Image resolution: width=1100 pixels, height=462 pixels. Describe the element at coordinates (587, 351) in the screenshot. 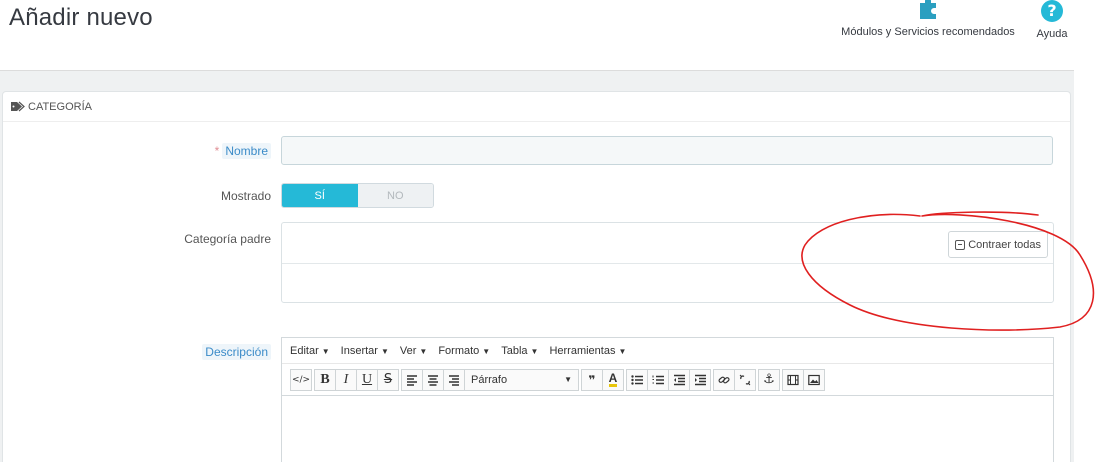

I see `menu-tools: Herramientas ▼` at that location.